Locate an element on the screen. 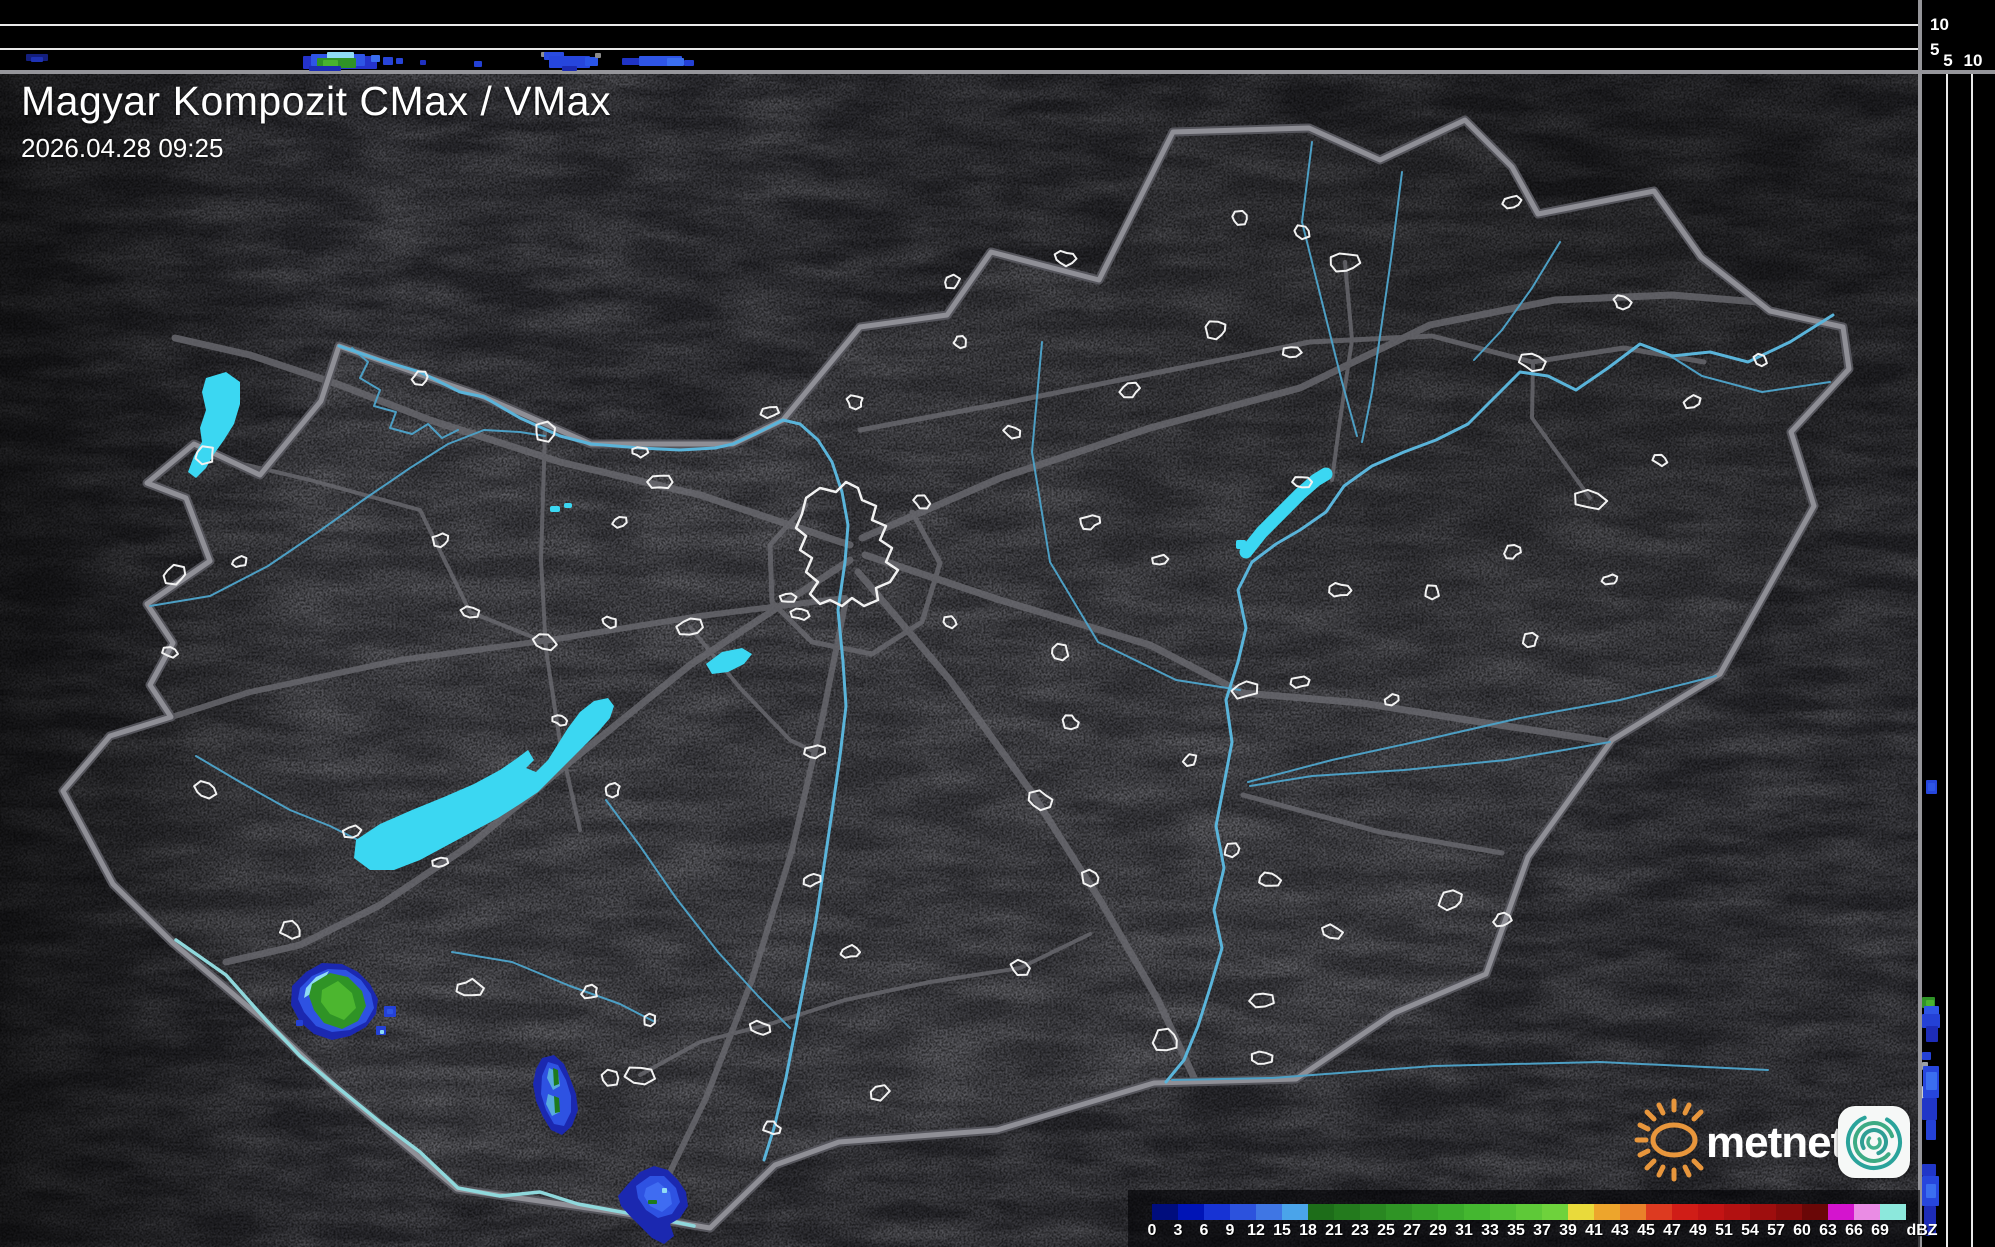  colorbar-tick-label: 60 is located at coordinates (1802, 1230).